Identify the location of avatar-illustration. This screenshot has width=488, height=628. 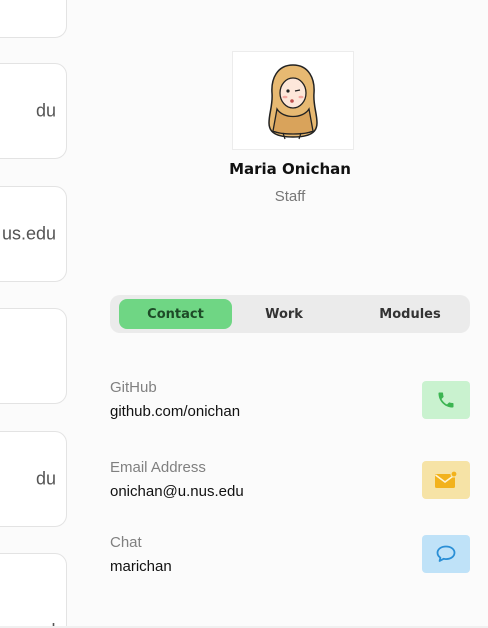
(293, 101).